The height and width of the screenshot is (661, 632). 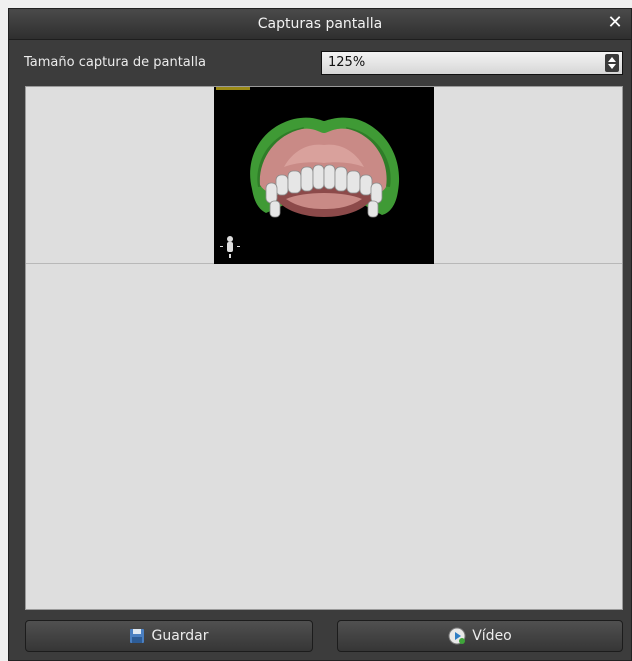 What do you see at coordinates (612, 63) in the screenshot?
I see `spin-arrows-icon` at bounding box center [612, 63].